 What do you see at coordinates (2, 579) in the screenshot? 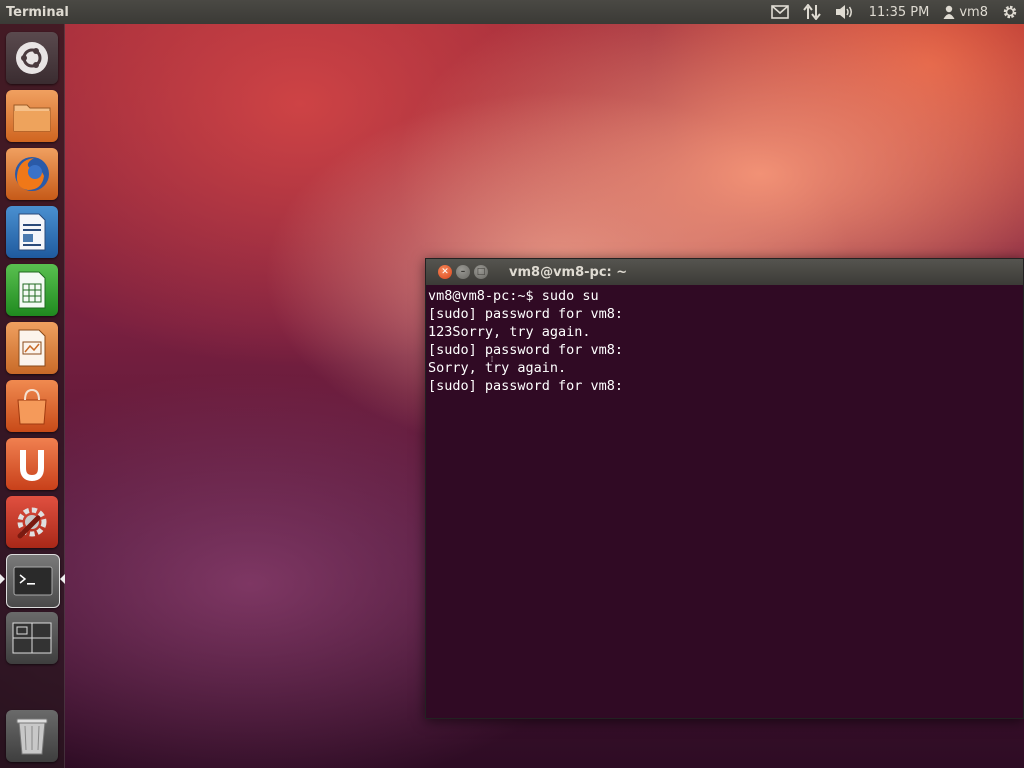
I see `terminal-running-indicator` at bounding box center [2, 579].